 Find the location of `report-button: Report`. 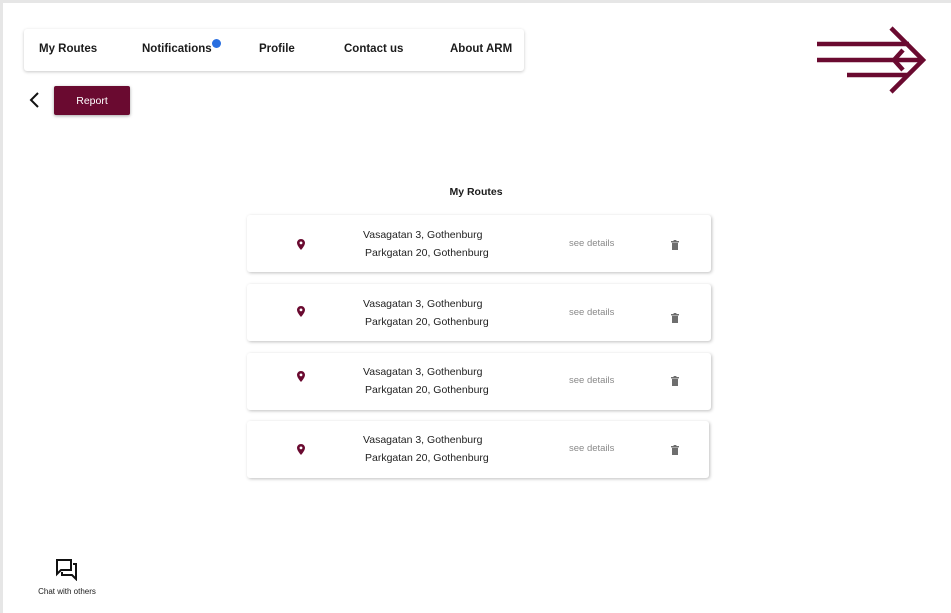

report-button: Report is located at coordinates (92, 100).